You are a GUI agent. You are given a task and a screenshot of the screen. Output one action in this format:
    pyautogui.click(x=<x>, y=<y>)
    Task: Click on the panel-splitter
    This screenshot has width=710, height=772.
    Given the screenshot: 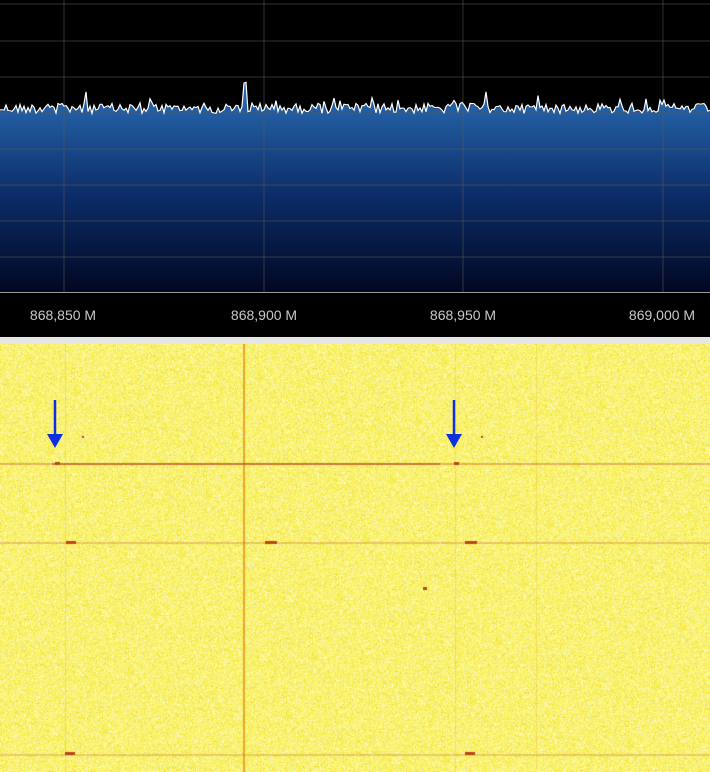 What is the action you would take?
    pyautogui.click(x=355, y=340)
    